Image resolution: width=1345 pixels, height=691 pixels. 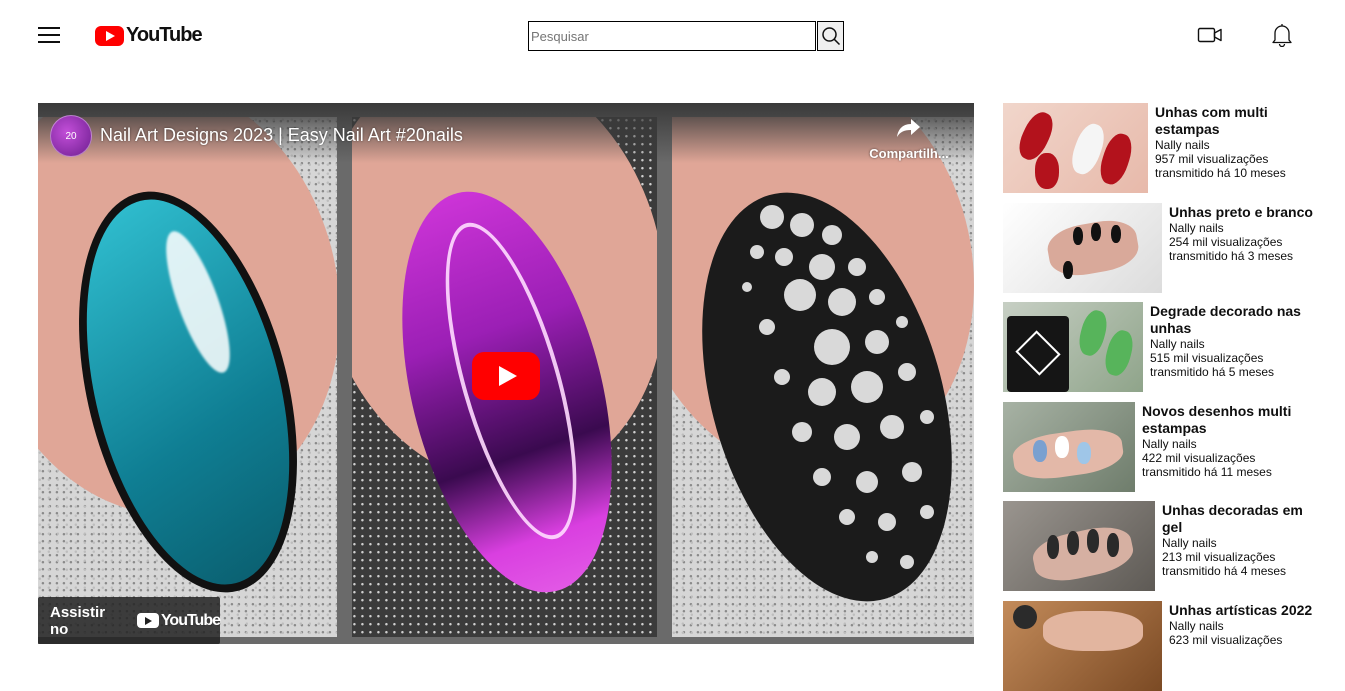 What do you see at coordinates (1242, 610) in the screenshot?
I see `video-title: Unhas artísticas 2022` at bounding box center [1242, 610].